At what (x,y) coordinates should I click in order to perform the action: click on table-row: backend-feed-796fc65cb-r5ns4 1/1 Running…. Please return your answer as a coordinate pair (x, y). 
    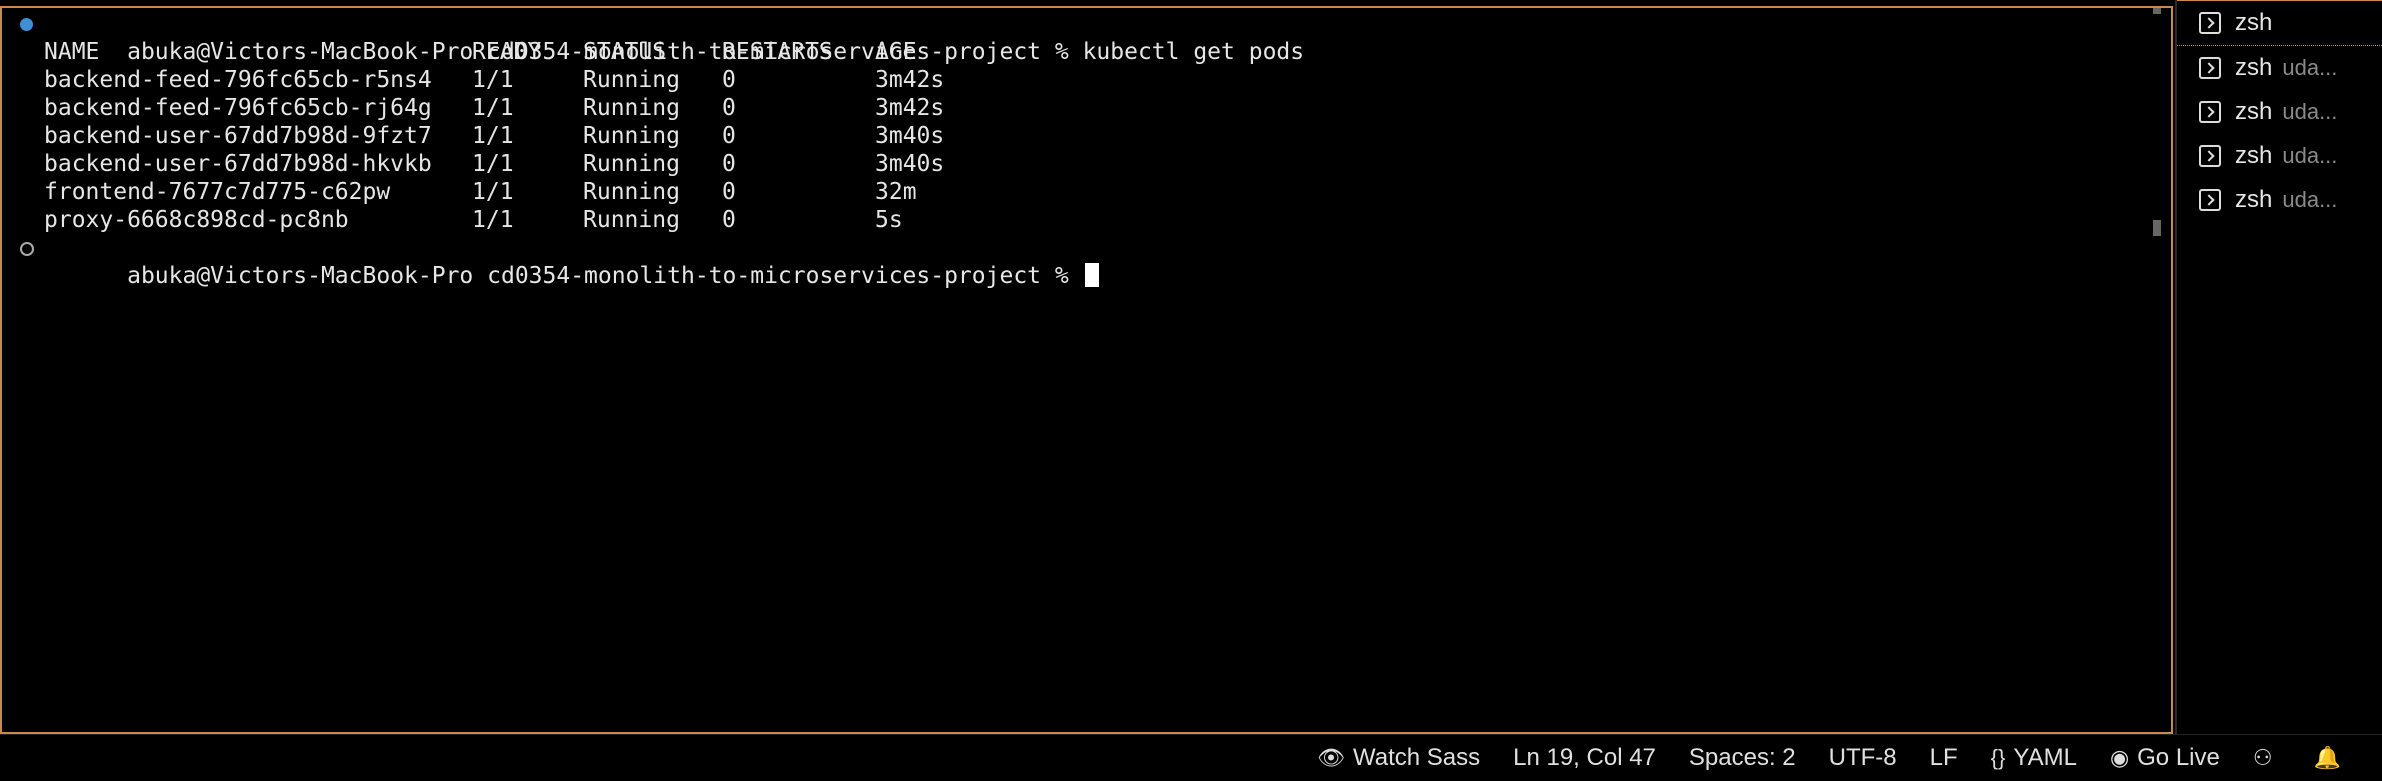
    Looking at the image, I should click on (494, 80).